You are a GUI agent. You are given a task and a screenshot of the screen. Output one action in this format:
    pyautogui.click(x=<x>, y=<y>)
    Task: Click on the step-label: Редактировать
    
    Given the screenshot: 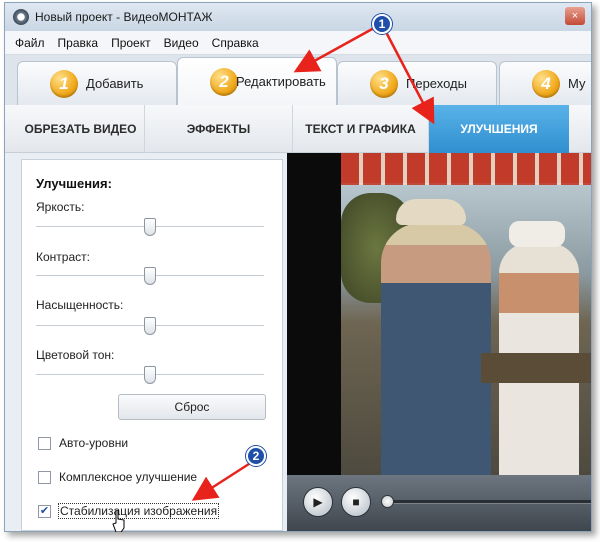 What is the action you would take?
    pyautogui.click(x=281, y=81)
    